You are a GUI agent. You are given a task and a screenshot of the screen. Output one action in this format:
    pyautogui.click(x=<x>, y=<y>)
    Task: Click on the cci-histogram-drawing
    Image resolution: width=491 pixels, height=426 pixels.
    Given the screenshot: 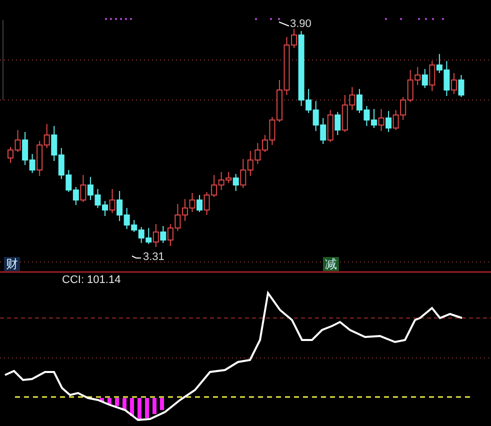 What is the action you would take?
    pyautogui.click(x=132, y=409)
    